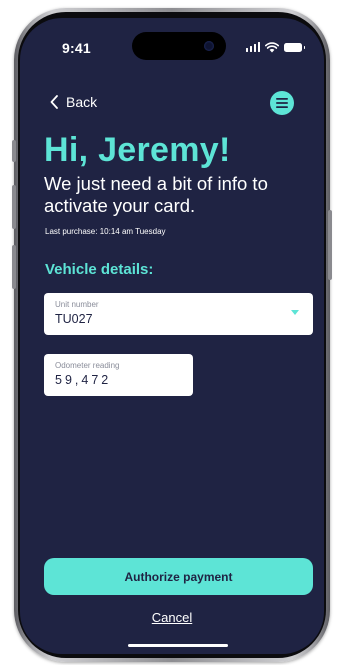 This screenshot has height=665, width=344. I want to click on menu-icon, so click(282, 103).